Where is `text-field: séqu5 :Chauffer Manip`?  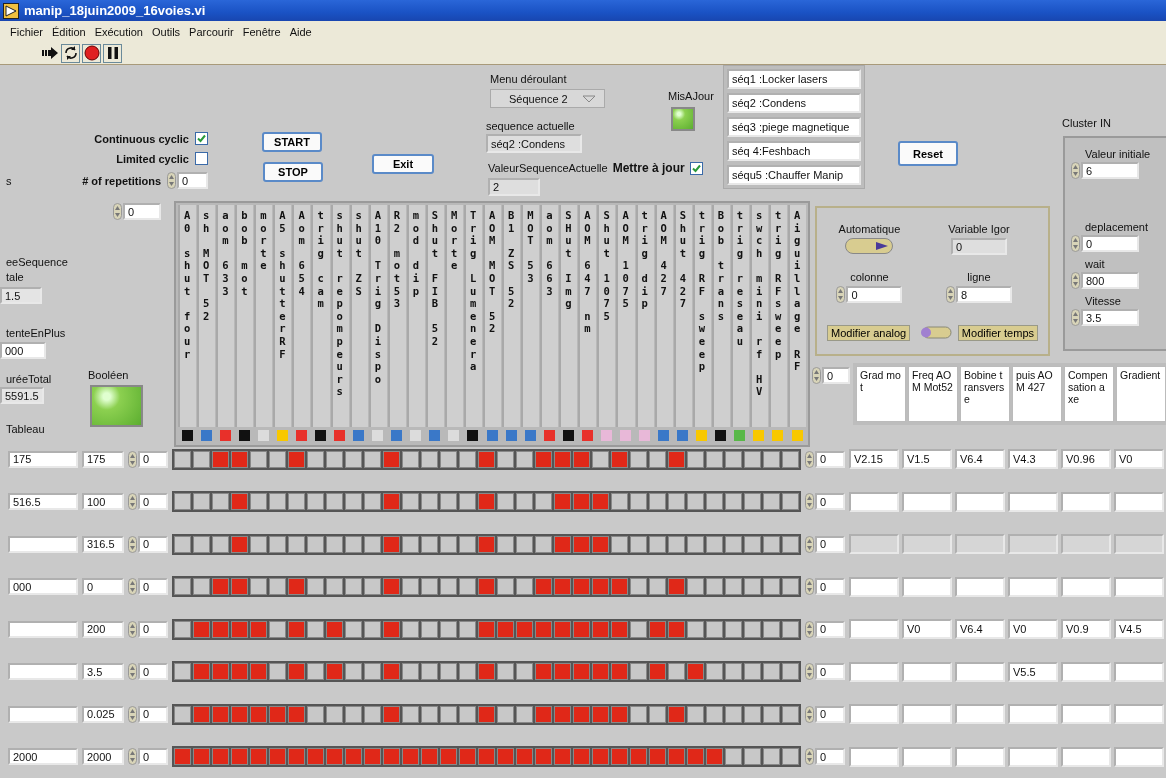 text-field: séqu5 :Chauffer Manip is located at coordinates (794, 175).